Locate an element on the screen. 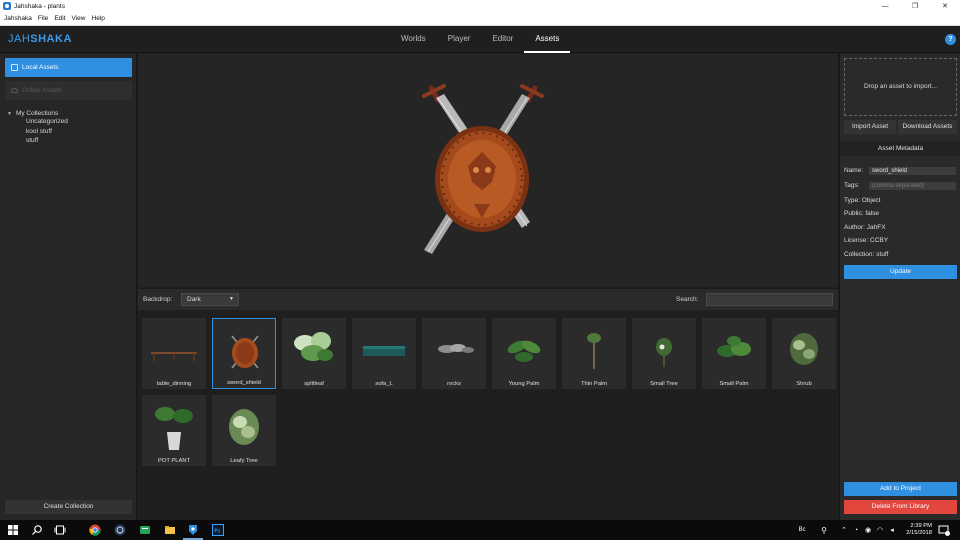 The height and width of the screenshot is (540, 960). asset-name: rocks is located at coordinates (454, 384).